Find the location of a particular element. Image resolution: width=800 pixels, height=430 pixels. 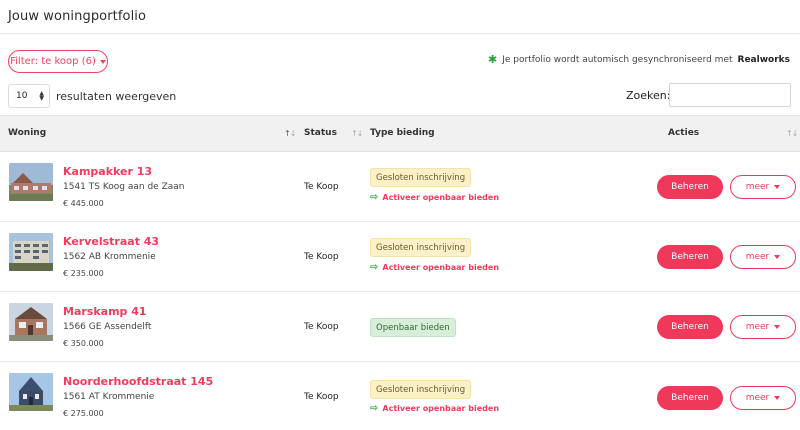

property-price: € 350.000 is located at coordinates (83, 343).